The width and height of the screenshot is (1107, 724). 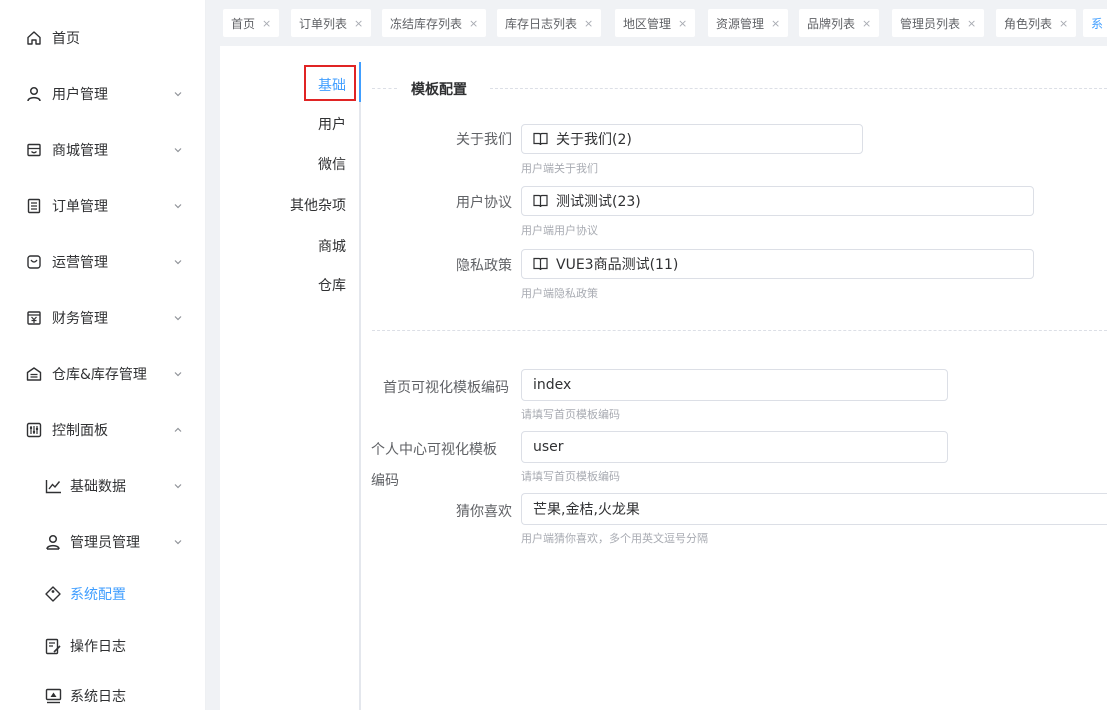 What do you see at coordinates (332, 246) in the screenshot?
I see `settings-tab-shop: 商城` at bounding box center [332, 246].